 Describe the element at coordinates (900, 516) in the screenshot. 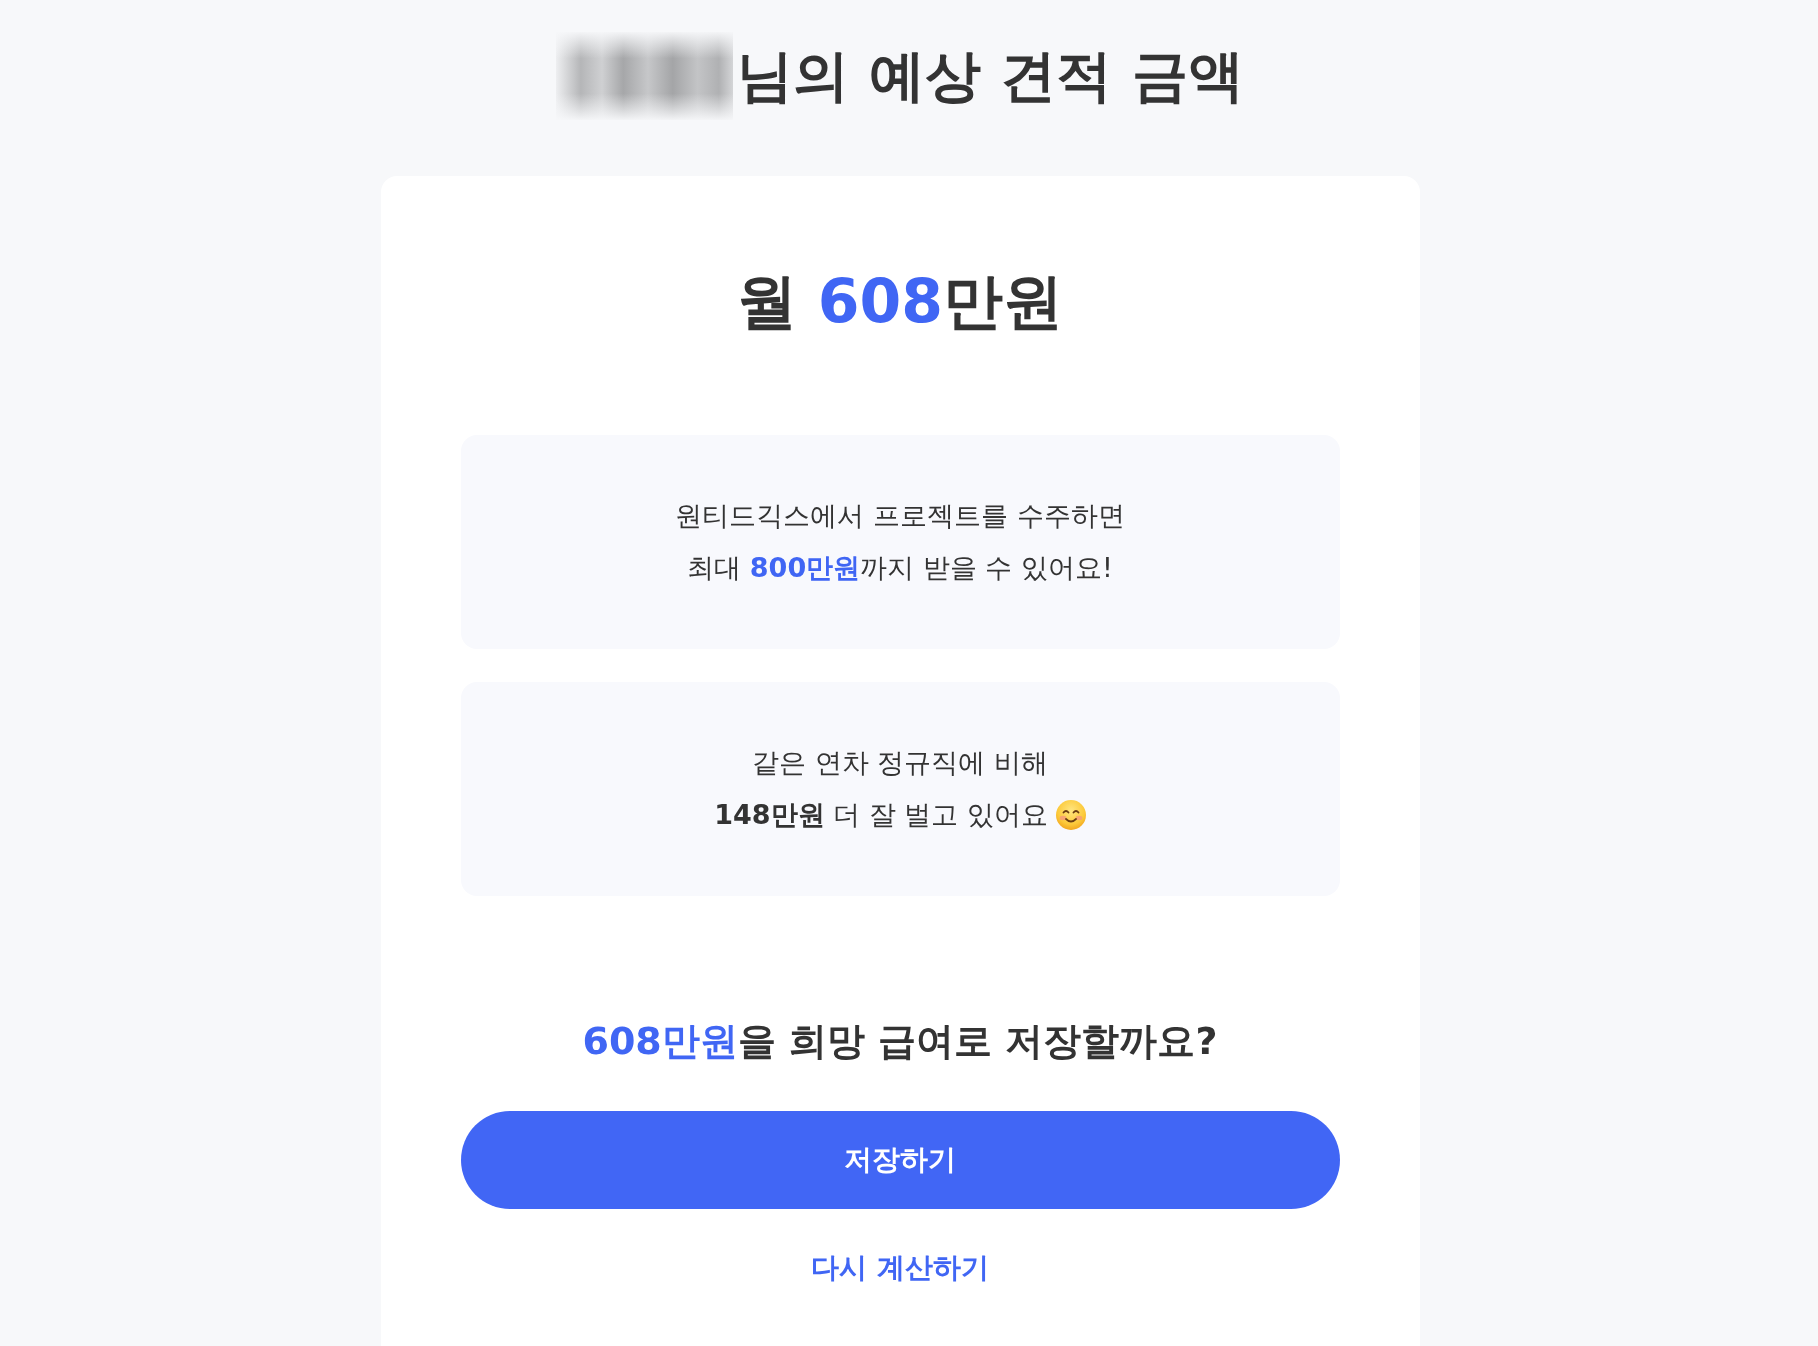

I see `info-text: 원티드긱스에서 프로젝트를 수주하면` at that location.